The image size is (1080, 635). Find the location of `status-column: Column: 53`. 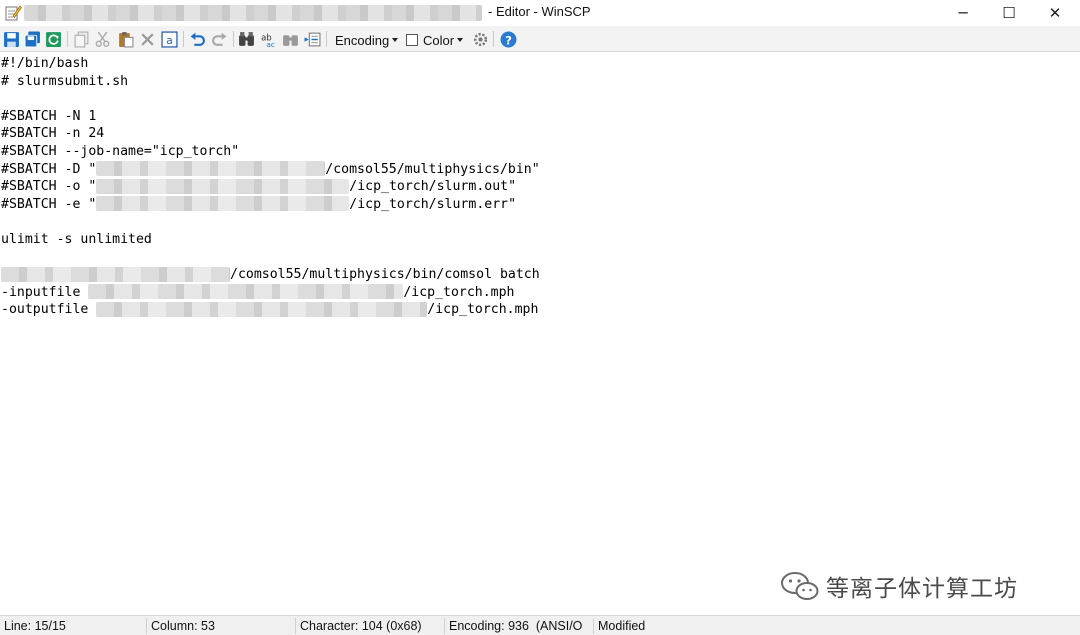

status-column: Column: 53 is located at coordinates (183, 626).